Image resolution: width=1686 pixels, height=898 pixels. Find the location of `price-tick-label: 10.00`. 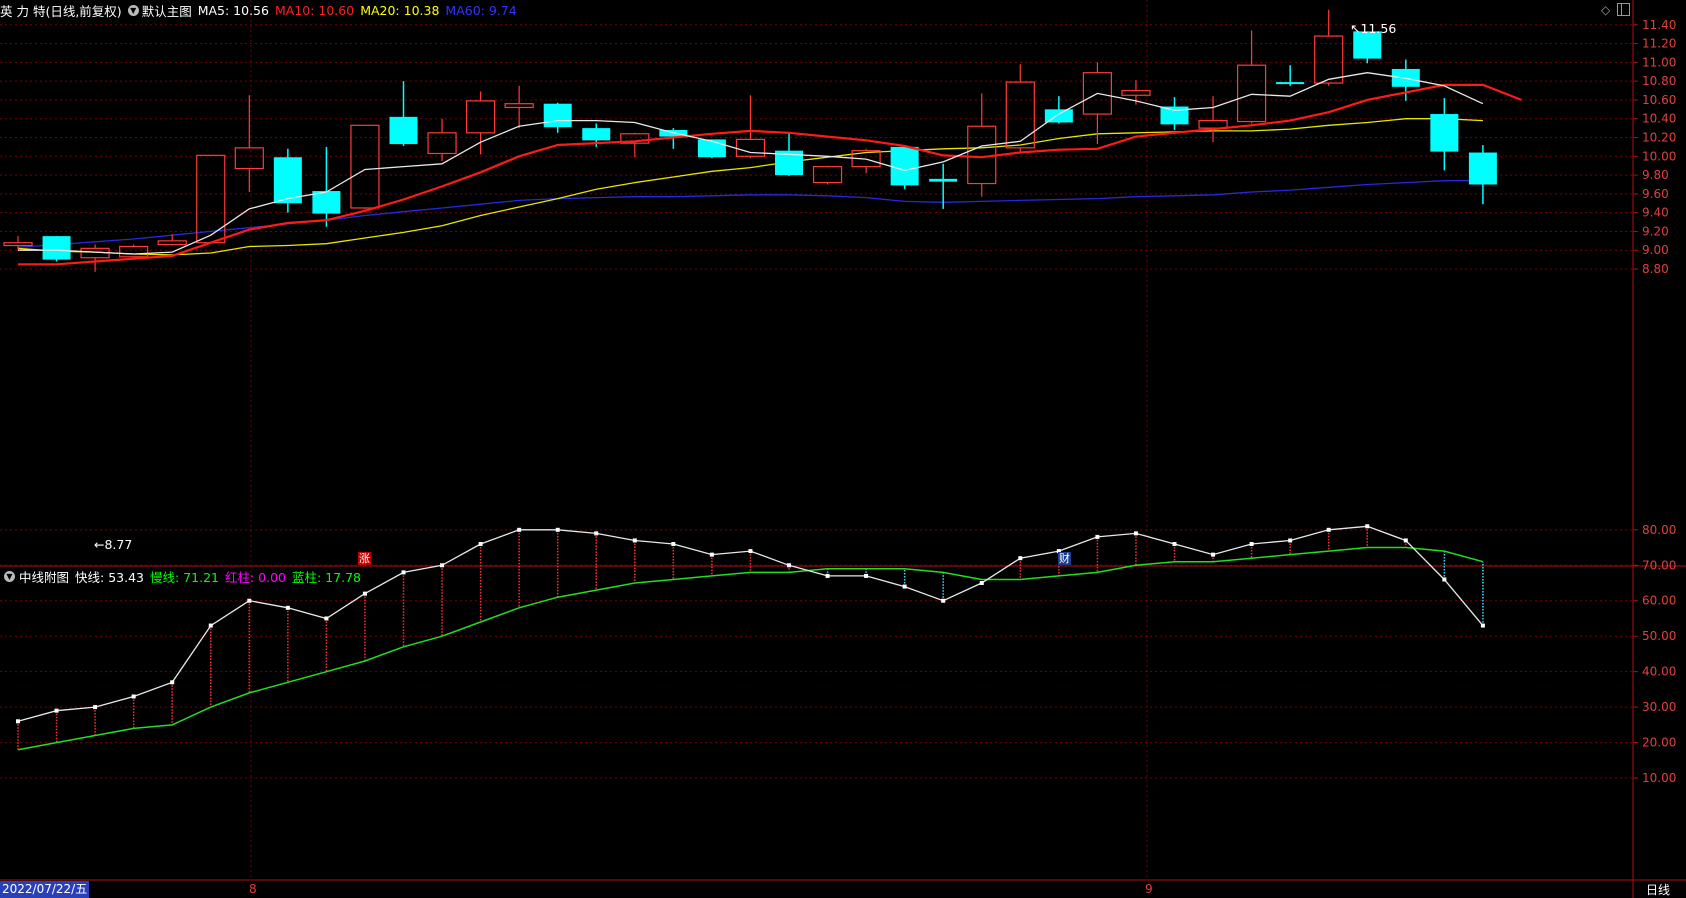

price-tick-label: 10.00 is located at coordinates (1659, 156).